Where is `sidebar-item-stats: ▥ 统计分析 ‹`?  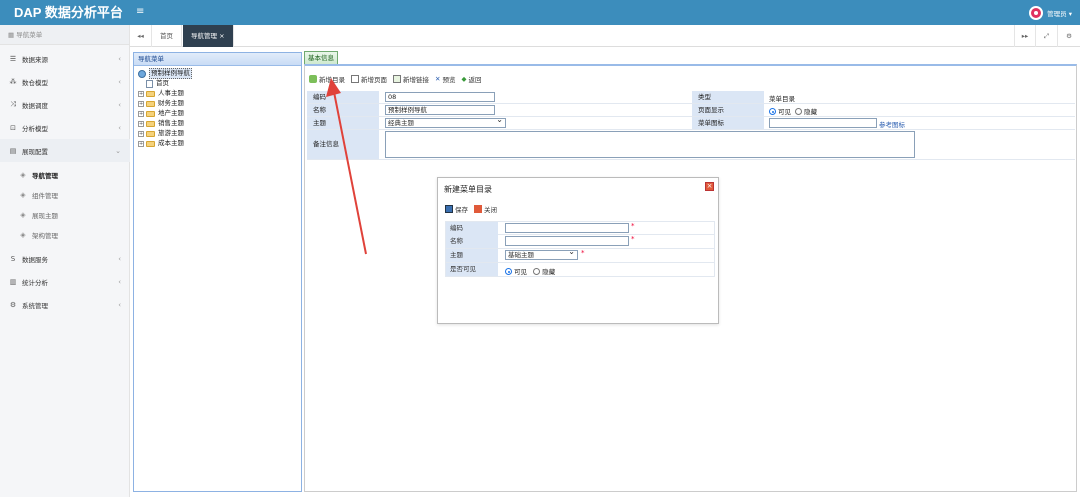 sidebar-item-stats: ▥ 统计分析 ‹ is located at coordinates (65, 281).